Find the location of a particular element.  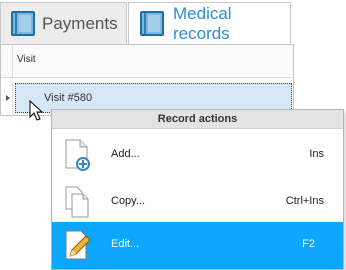

tab-medical-records: Medical records is located at coordinates (209, 23).